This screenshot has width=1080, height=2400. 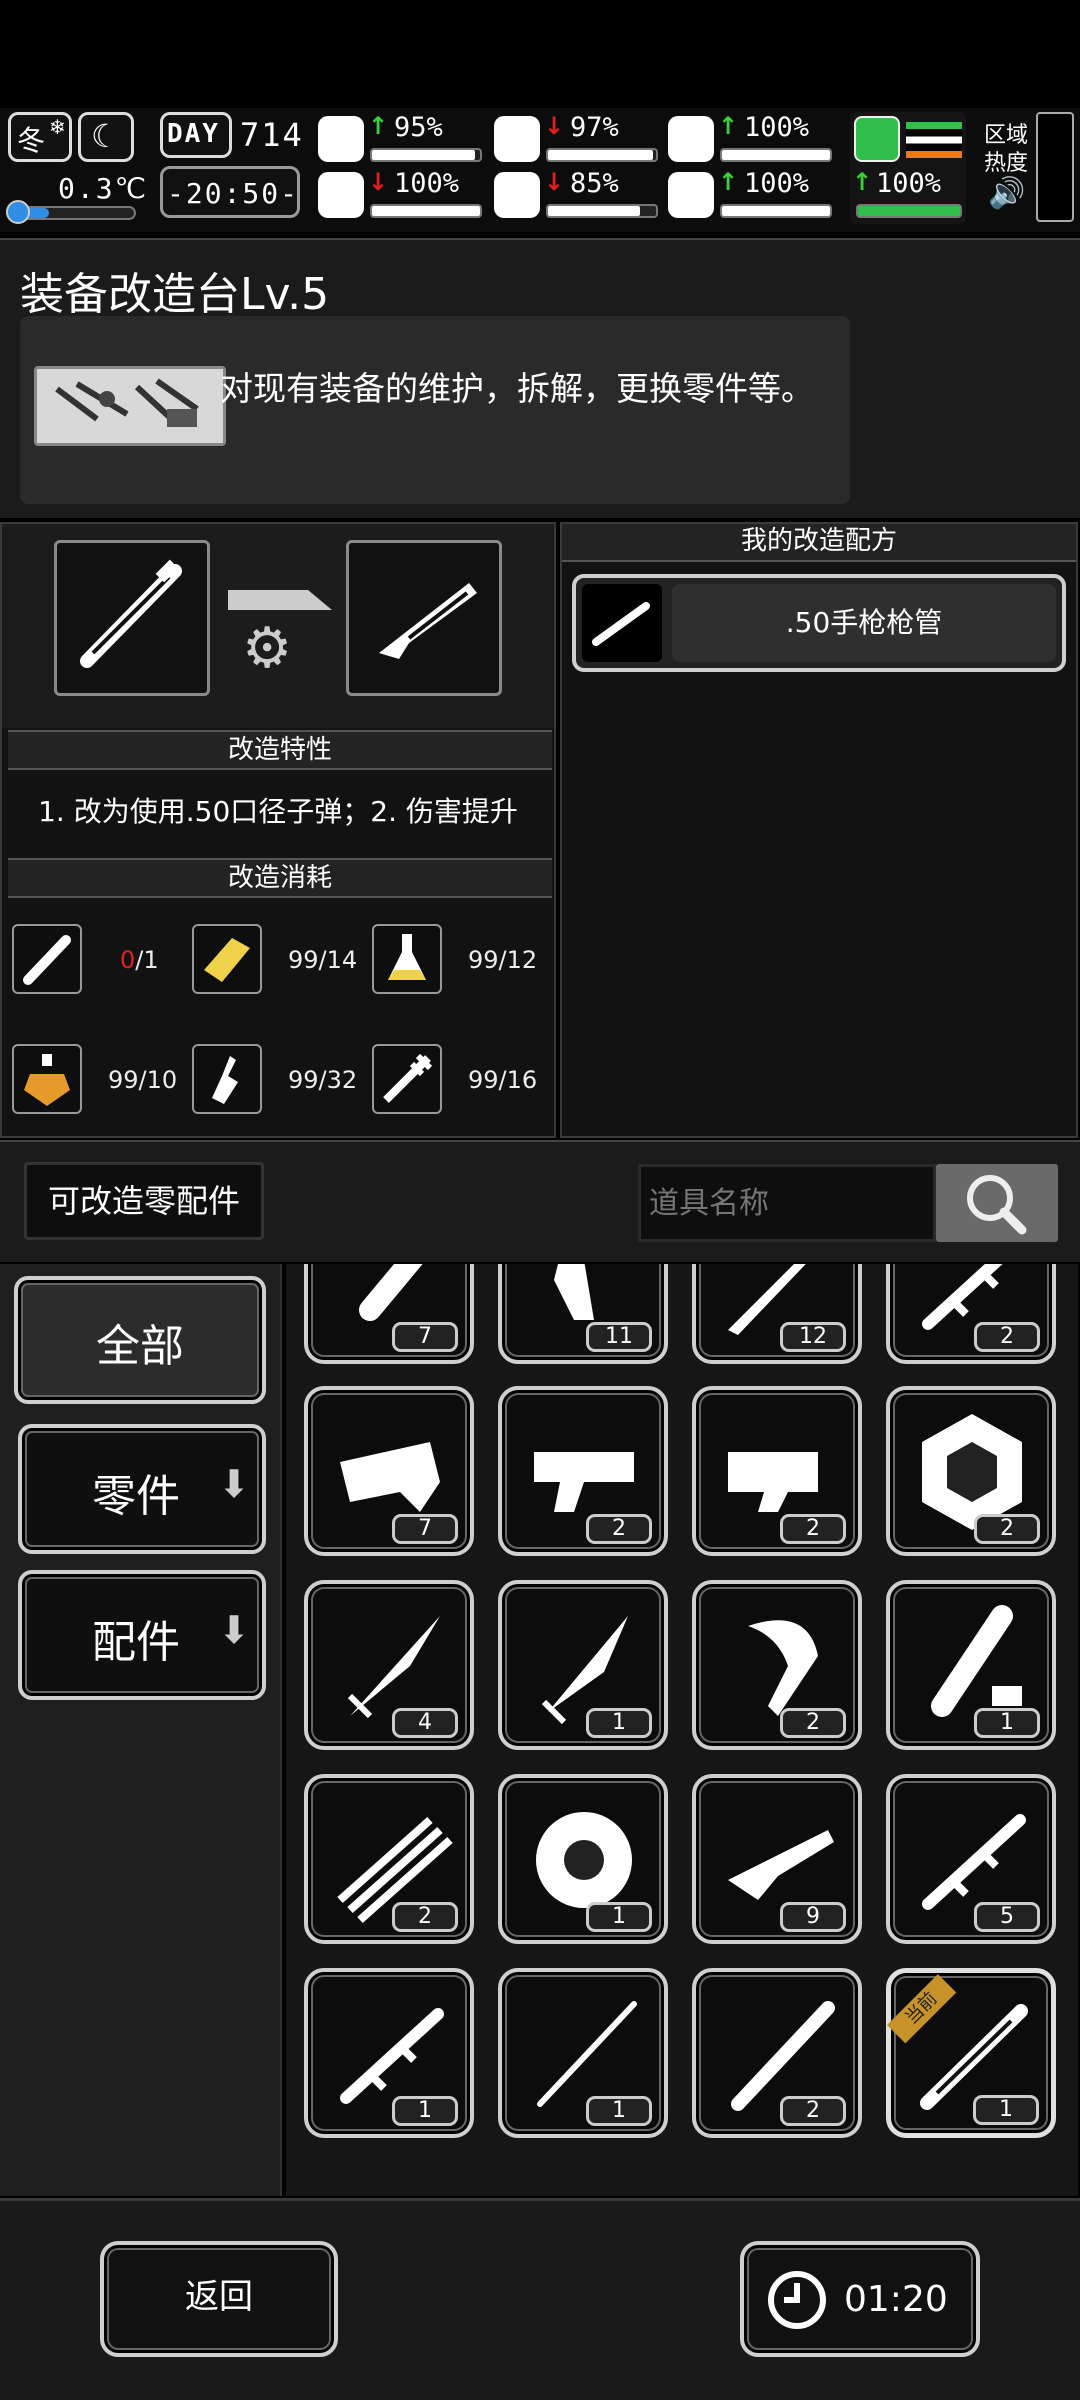 I want to click on lung-icon, so click(x=691, y=139).